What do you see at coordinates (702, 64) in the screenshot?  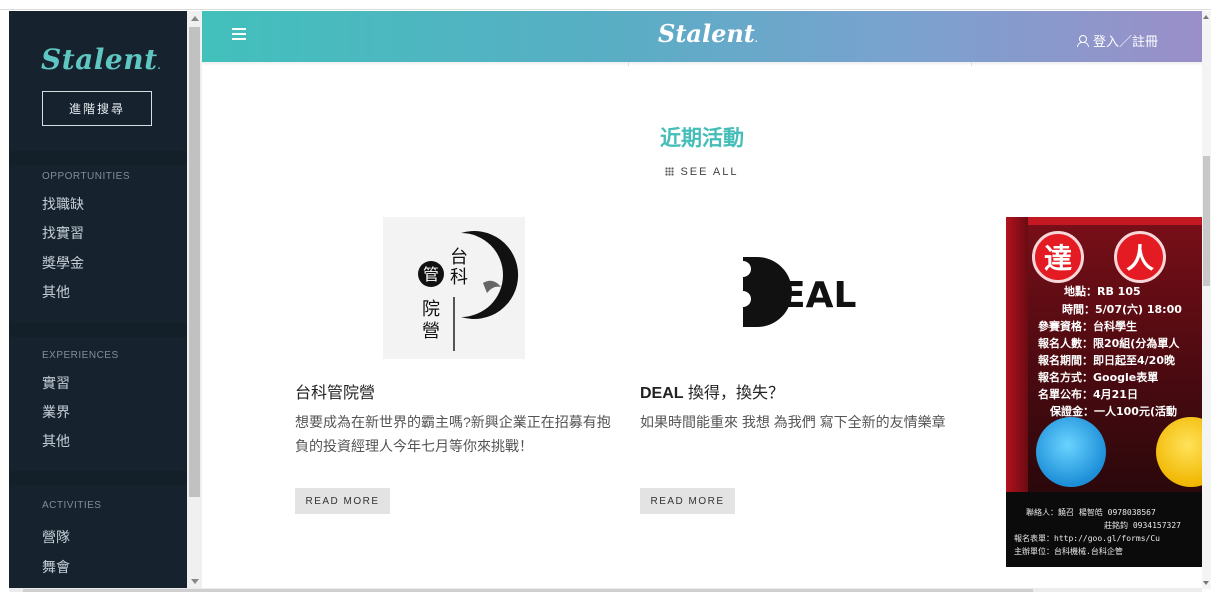 I see `header-shadow` at bounding box center [702, 64].